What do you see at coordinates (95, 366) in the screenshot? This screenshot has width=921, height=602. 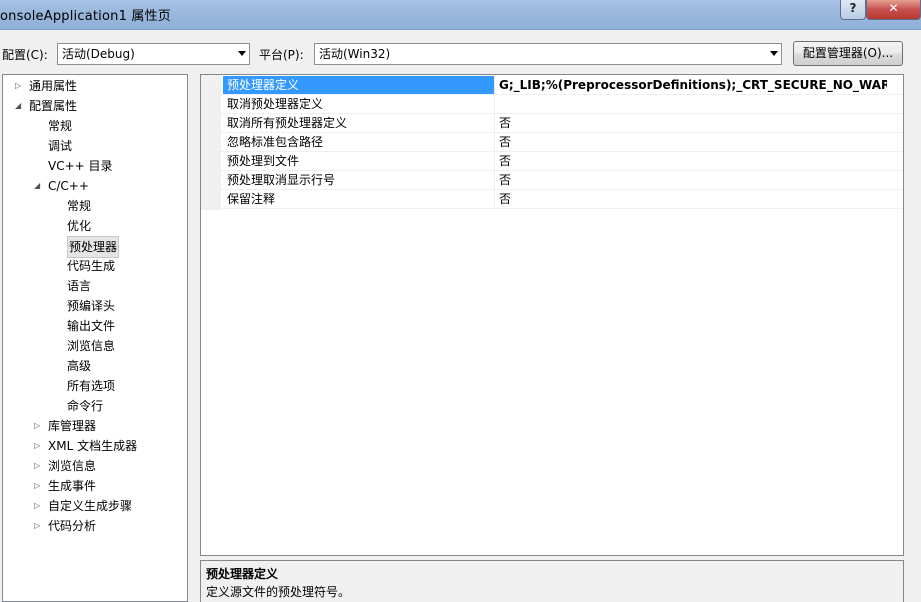 I see `tree-item: 高级` at bounding box center [95, 366].